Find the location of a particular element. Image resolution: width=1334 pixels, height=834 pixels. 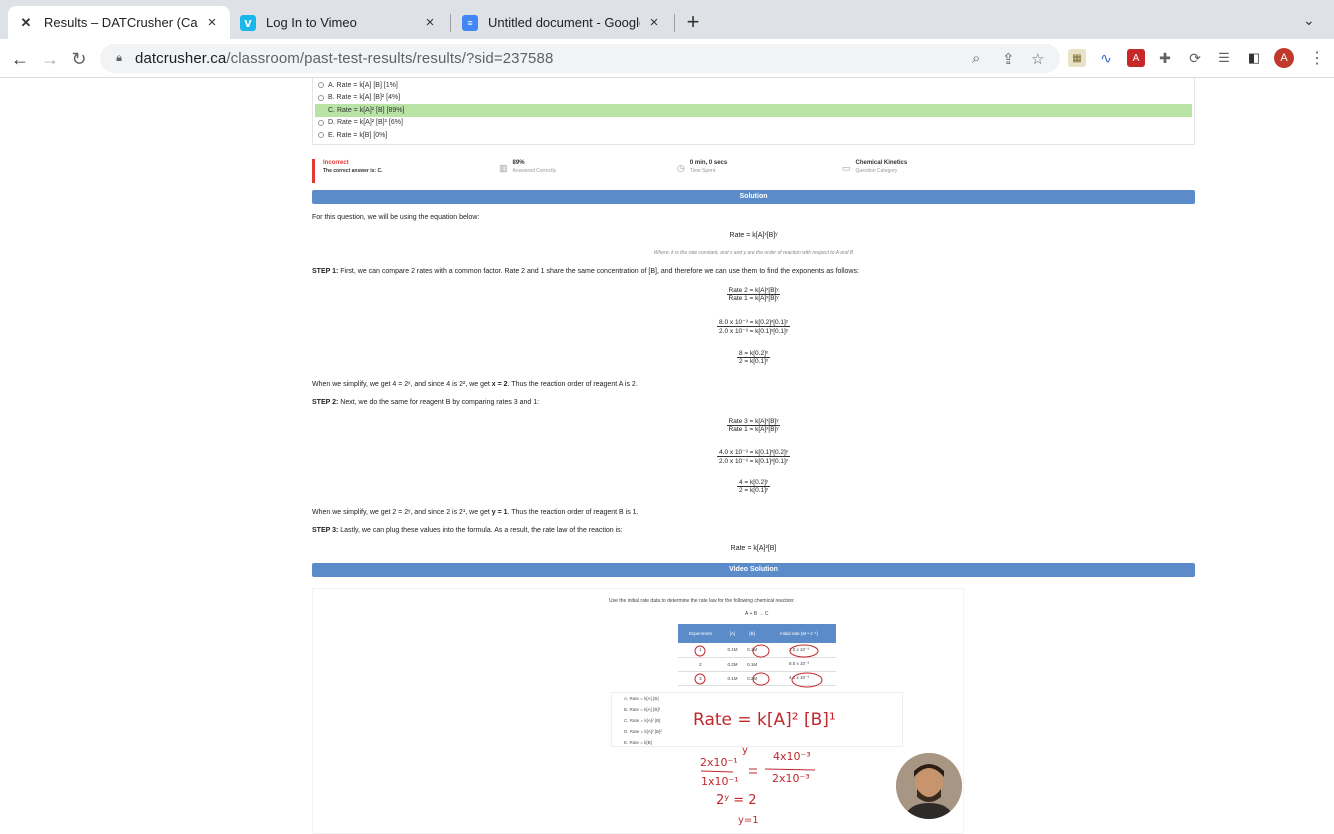

result-percent: ▥ 89% Answered Correctly is located at coordinates (527, 171).